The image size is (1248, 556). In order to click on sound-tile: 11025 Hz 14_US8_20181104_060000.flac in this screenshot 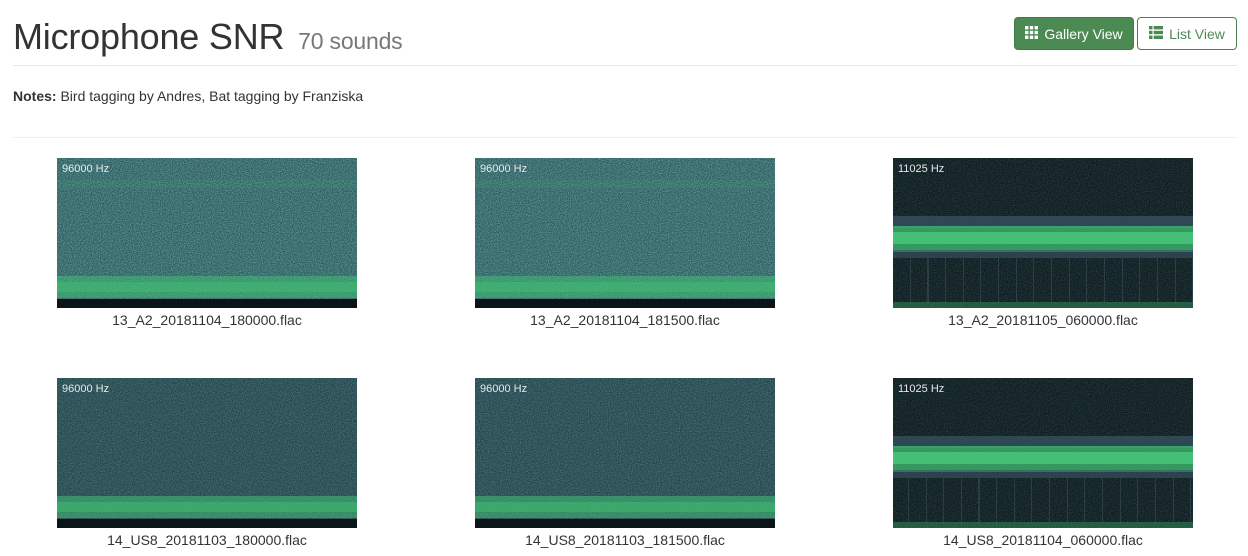, I will do `click(1043, 463)`.